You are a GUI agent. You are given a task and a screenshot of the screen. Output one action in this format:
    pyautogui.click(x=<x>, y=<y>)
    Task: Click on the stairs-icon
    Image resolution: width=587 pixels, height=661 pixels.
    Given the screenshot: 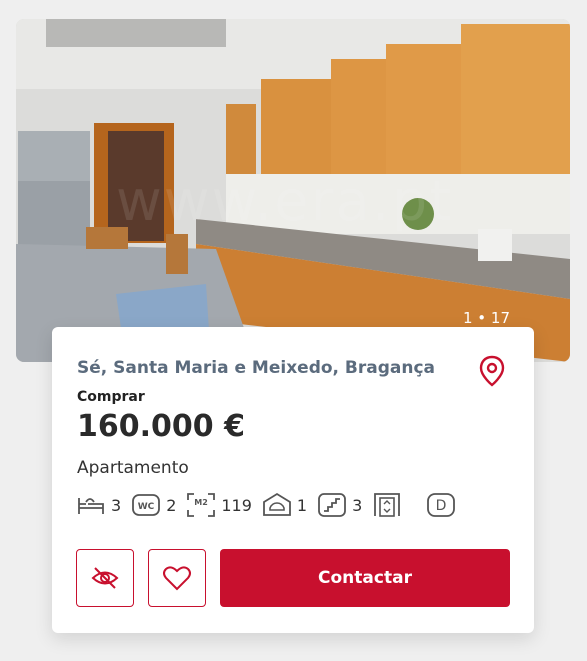 What is the action you would take?
    pyautogui.click(x=332, y=505)
    